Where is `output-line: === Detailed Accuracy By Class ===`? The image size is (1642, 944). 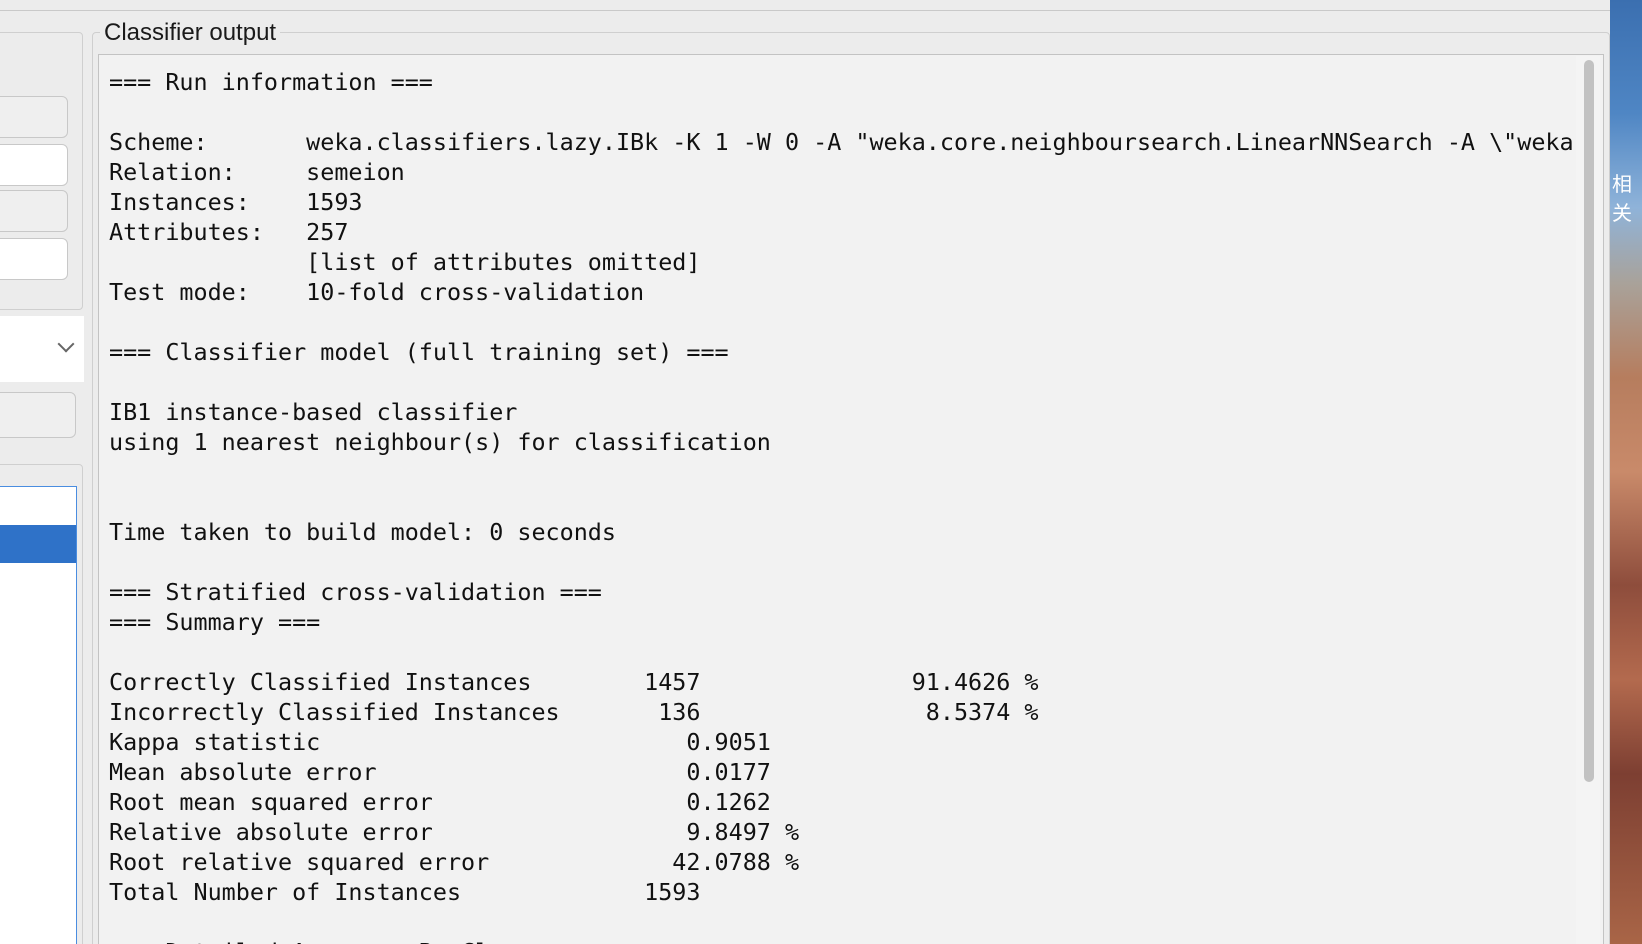 output-line: === Detailed Accuracy By Class === is located at coordinates (348, 941).